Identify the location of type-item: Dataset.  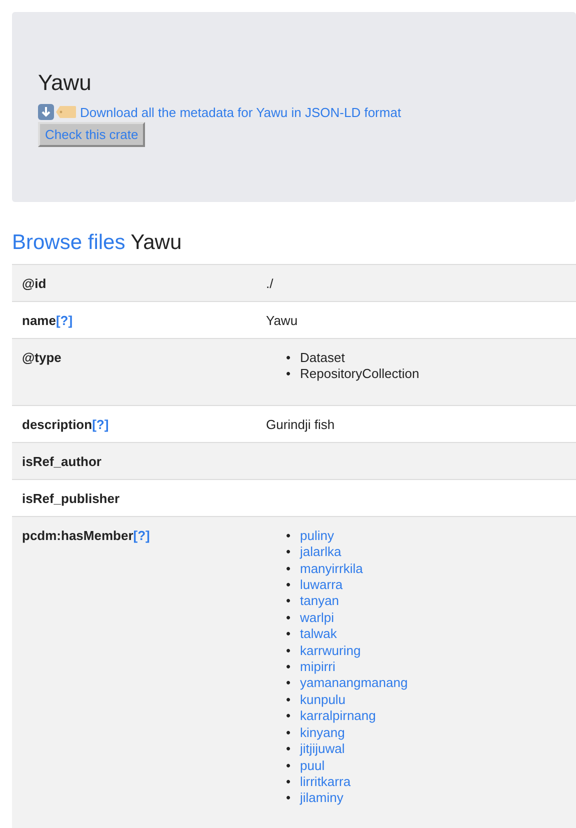
(322, 358).